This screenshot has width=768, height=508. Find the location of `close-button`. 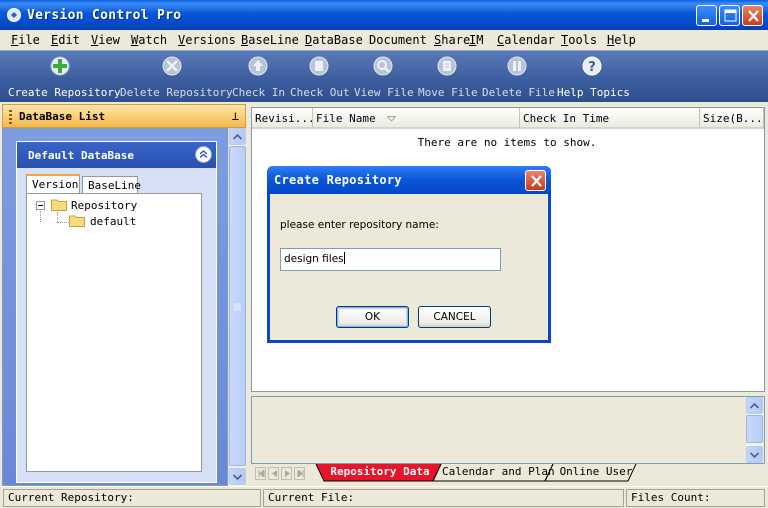

close-button is located at coordinates (752, 15).